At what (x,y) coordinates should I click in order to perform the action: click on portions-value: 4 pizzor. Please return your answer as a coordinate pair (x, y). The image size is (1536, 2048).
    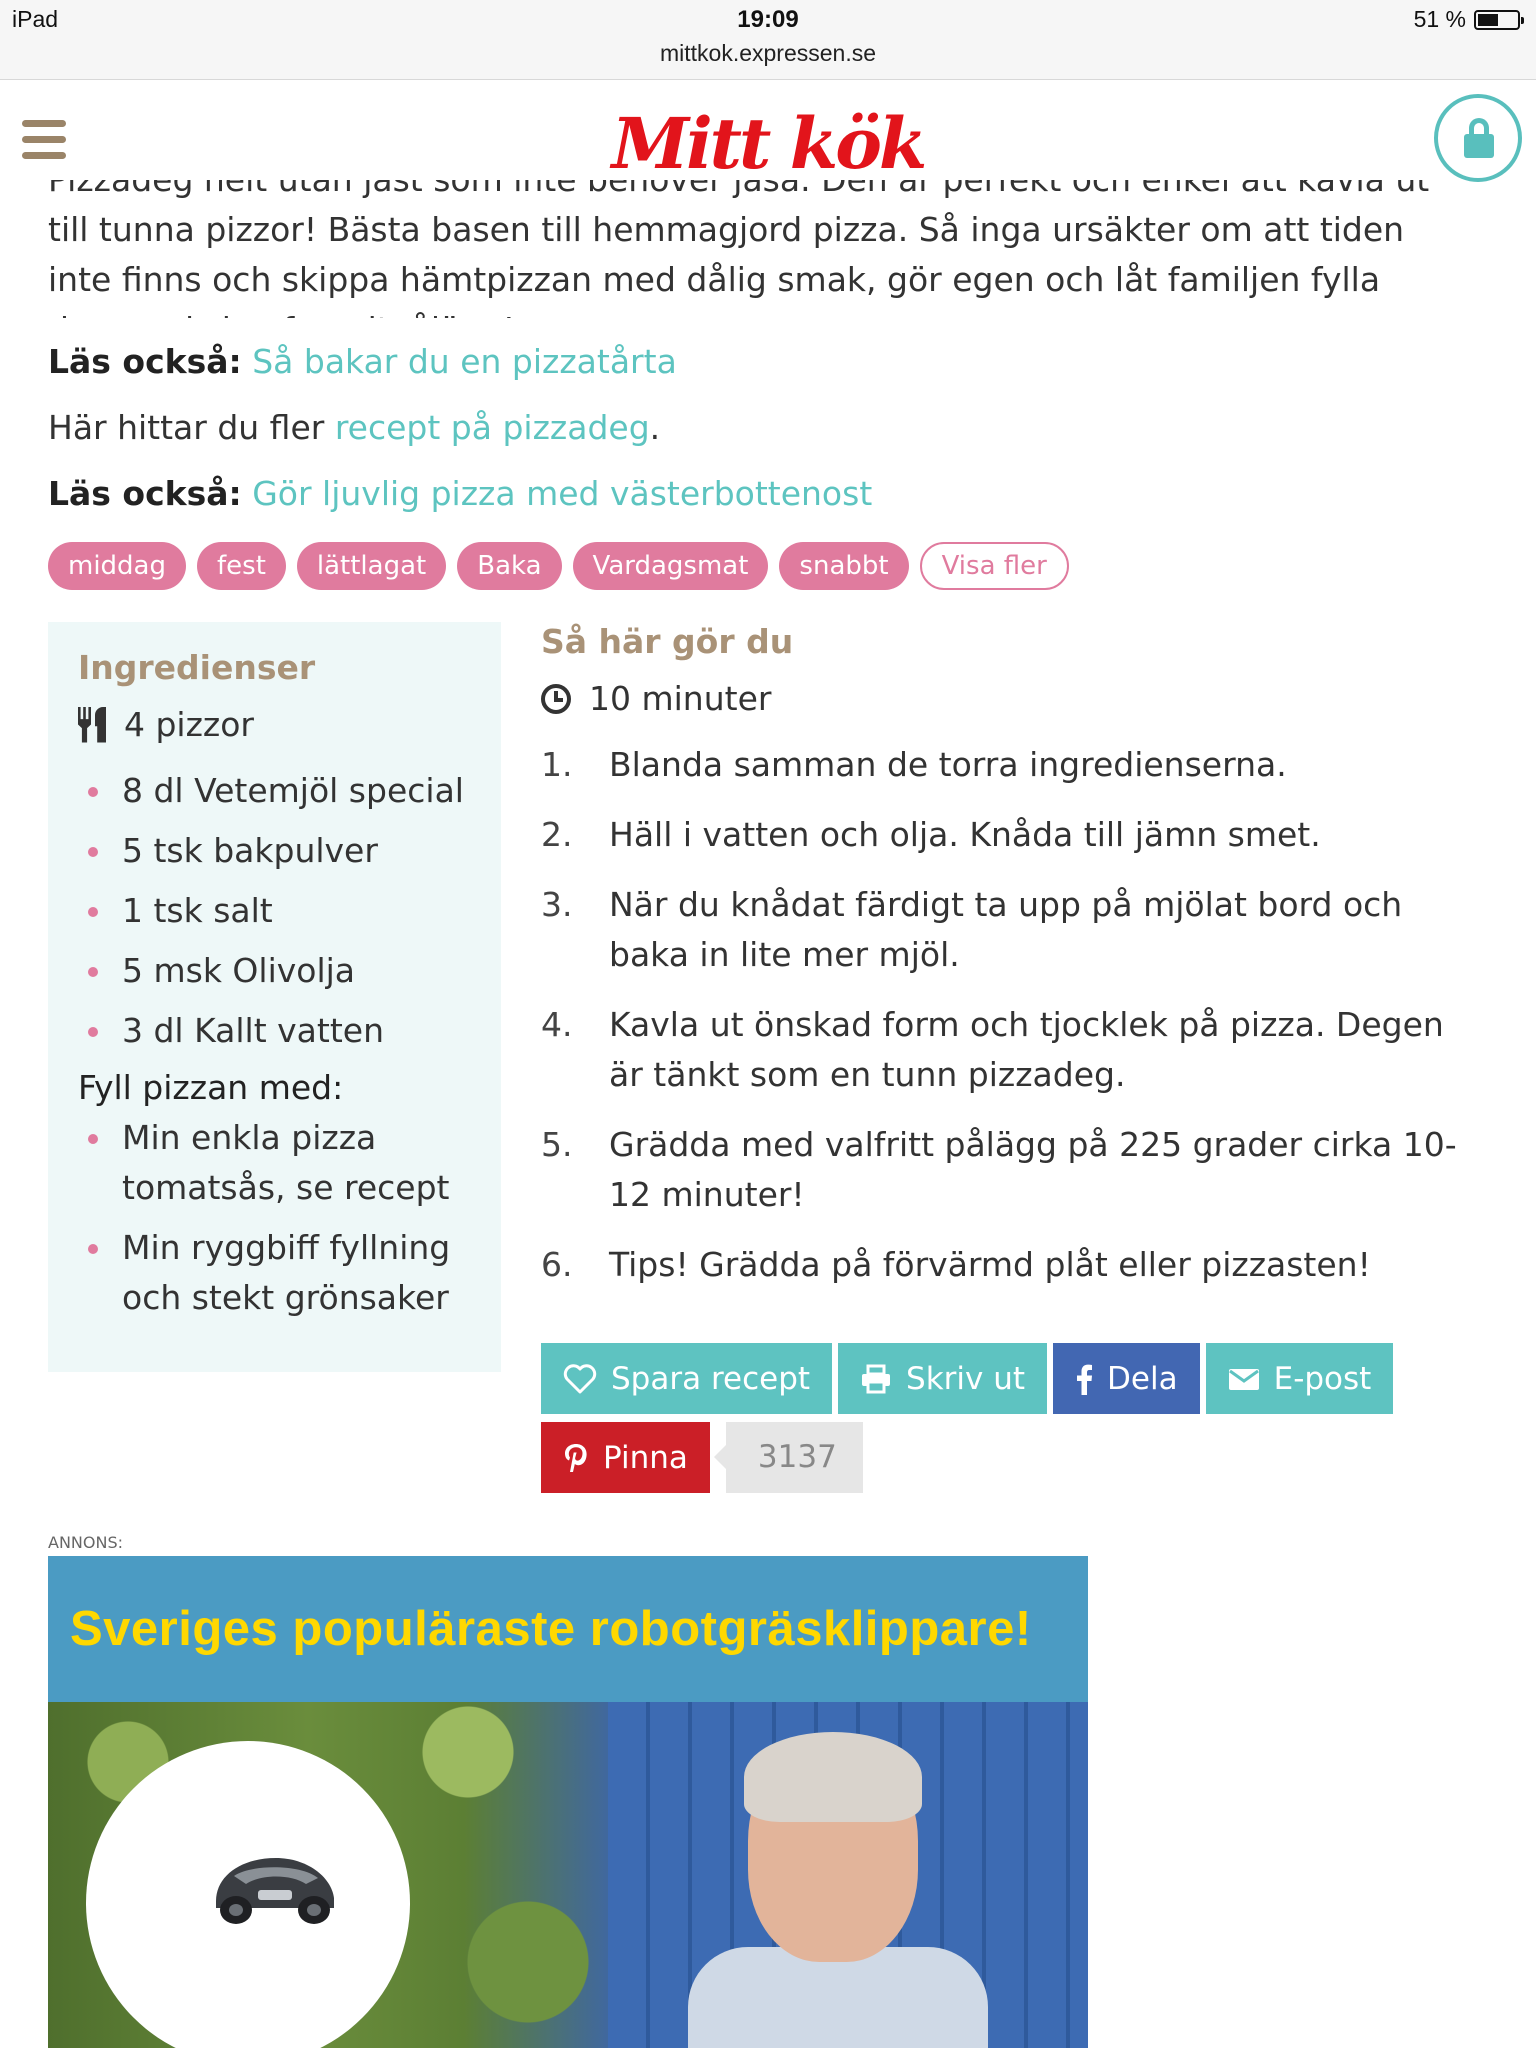
    Looking at the image, I should click on (189, 724).